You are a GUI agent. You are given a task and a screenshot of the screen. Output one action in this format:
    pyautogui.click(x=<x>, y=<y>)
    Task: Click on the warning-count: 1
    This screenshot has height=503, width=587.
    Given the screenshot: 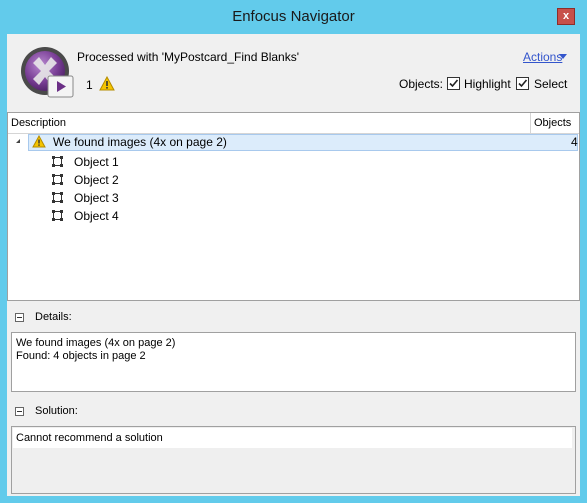 What is the action you would take?
    pyautogui.click(x=89, y=85)
    